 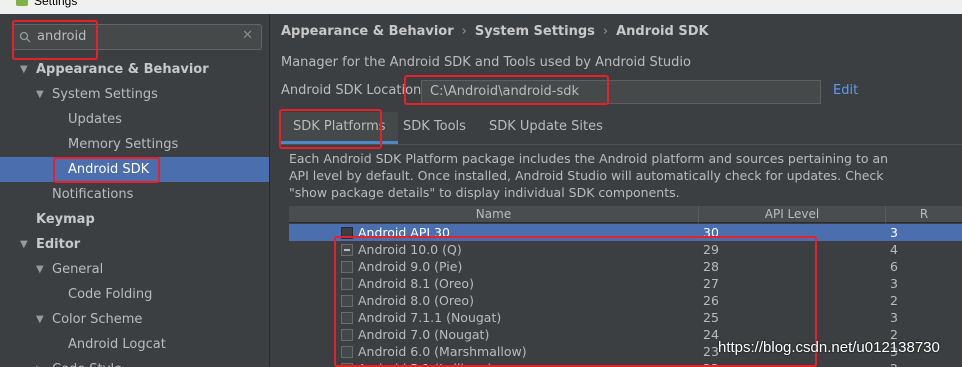 I want to click on cell-api-level: 29, so click(x=711, y=249).